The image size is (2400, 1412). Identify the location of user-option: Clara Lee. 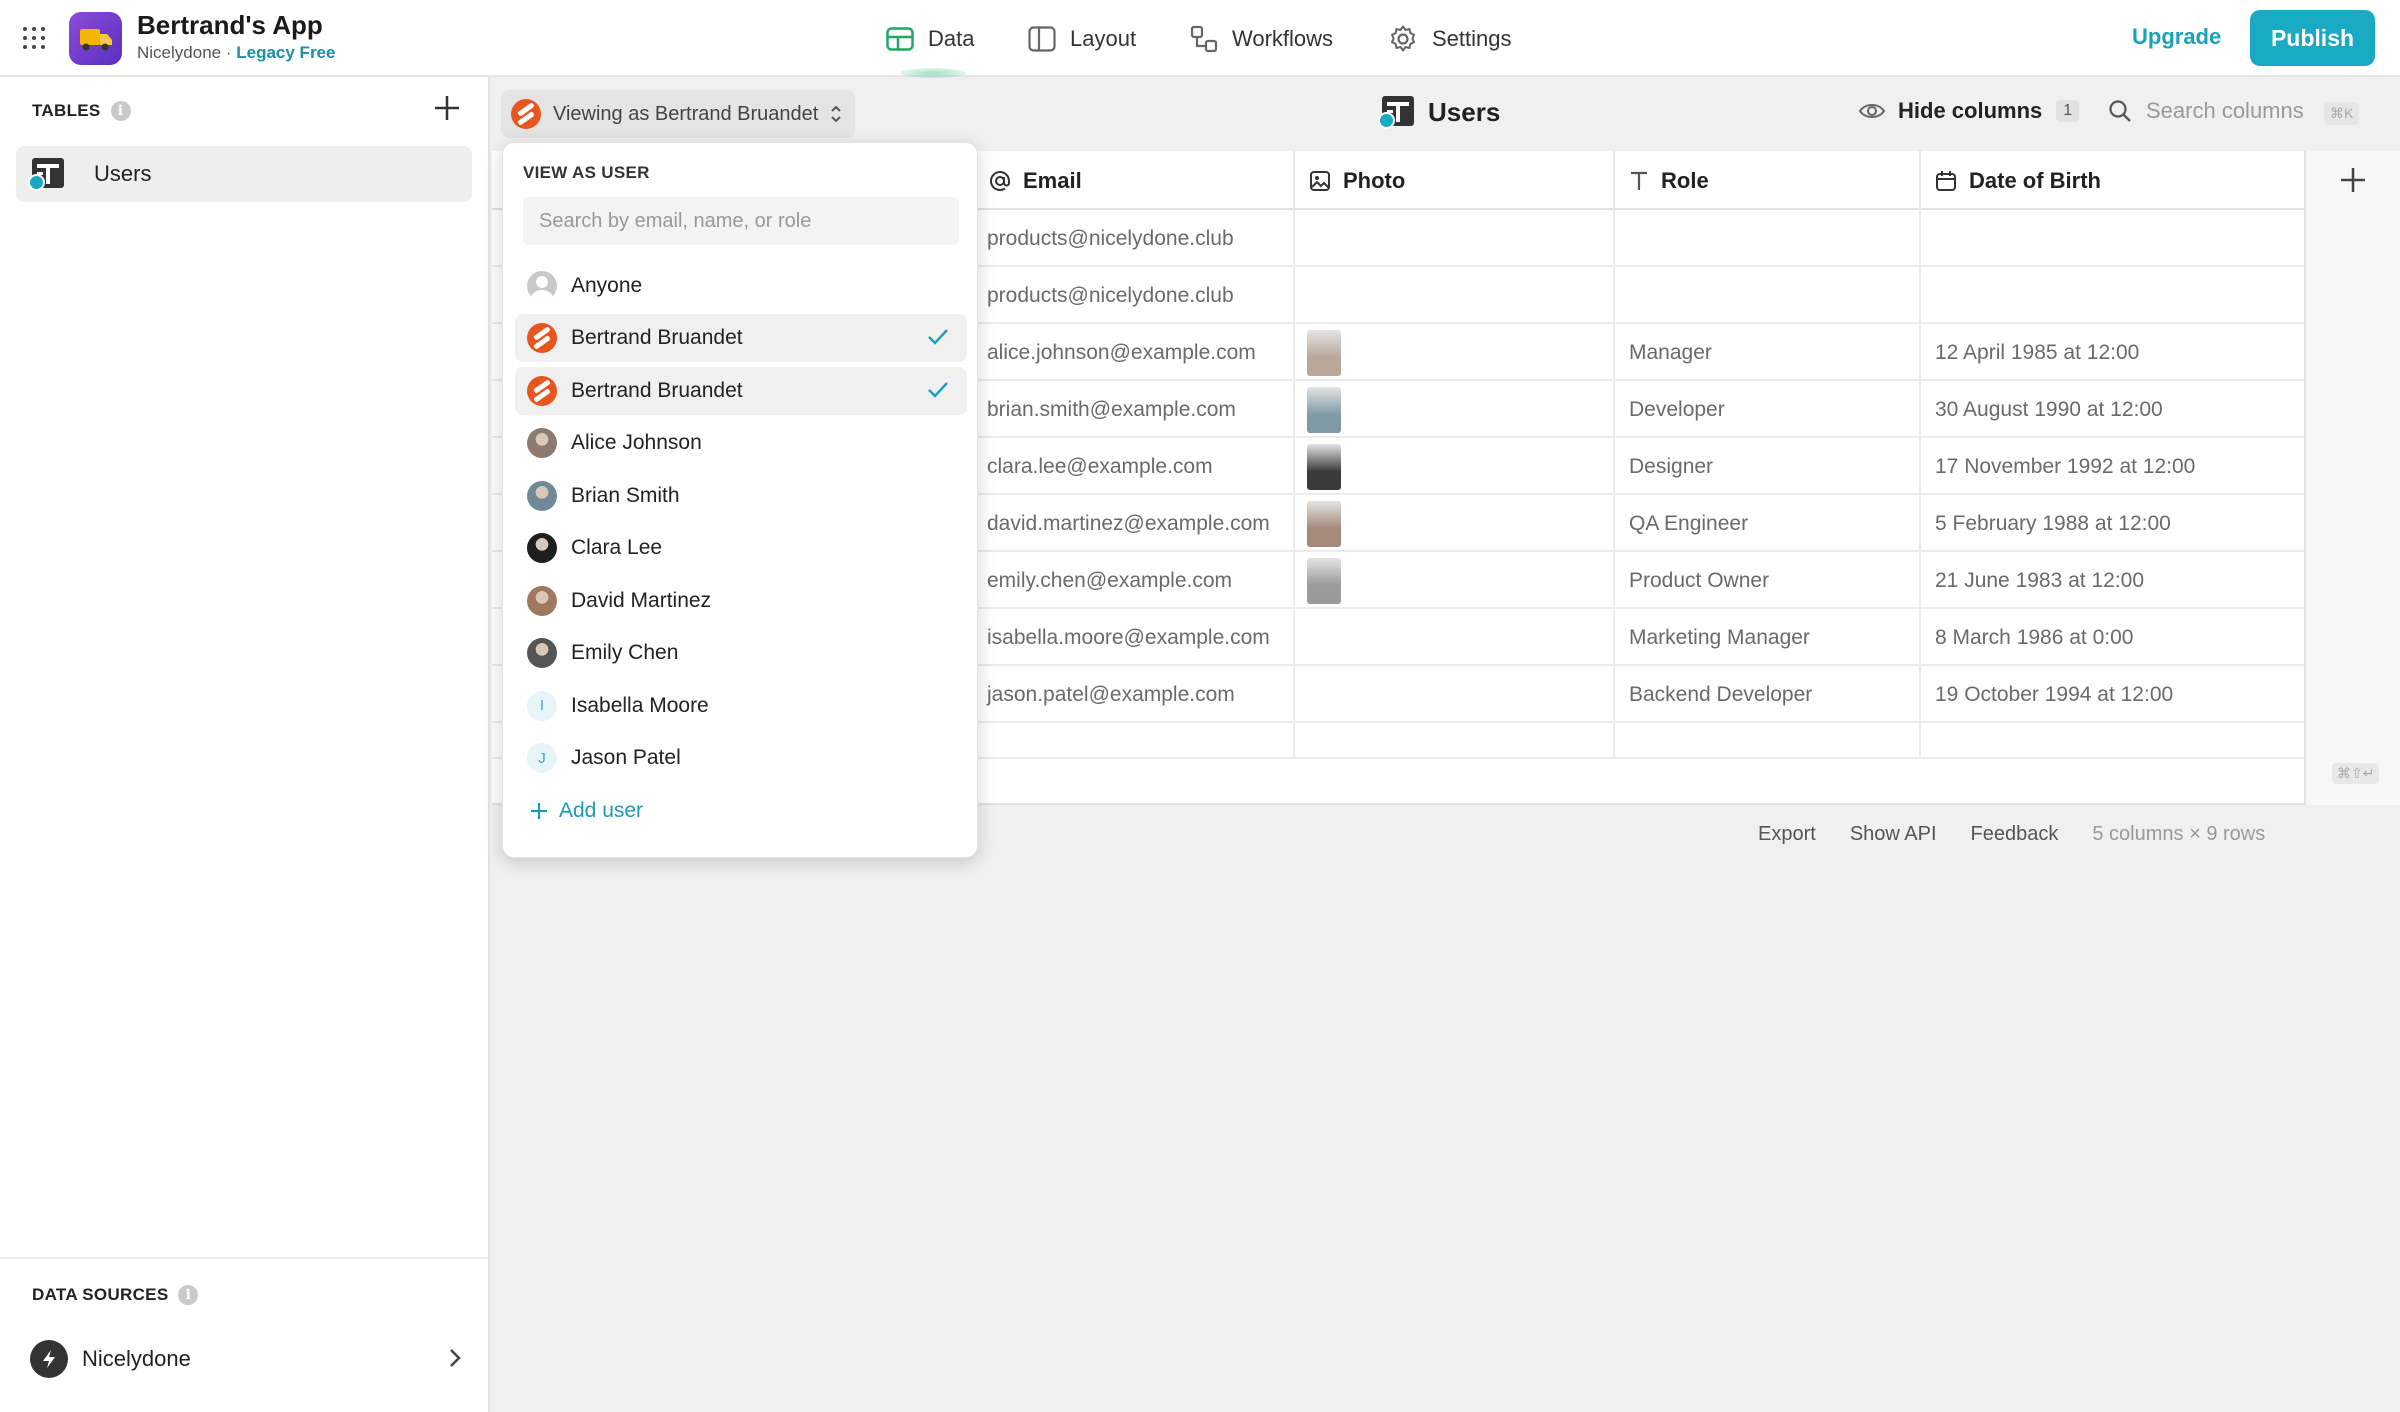
(741, 548).